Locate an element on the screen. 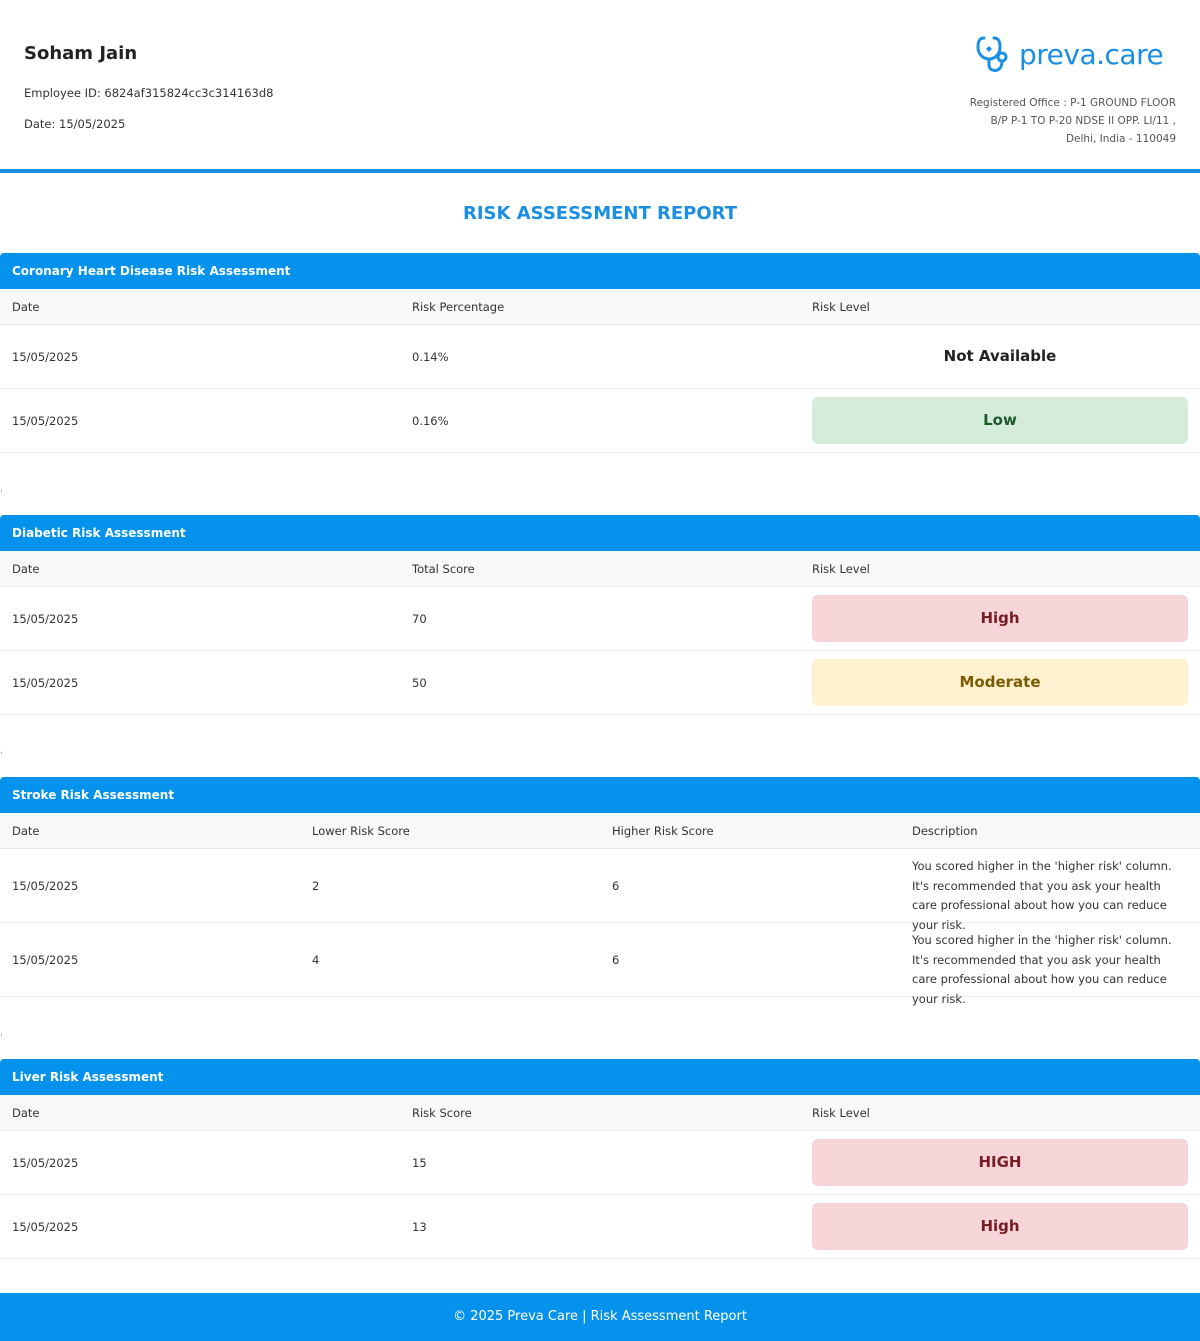  report-date: Date: 15/05/2025 is located at coordinates (75, 124).